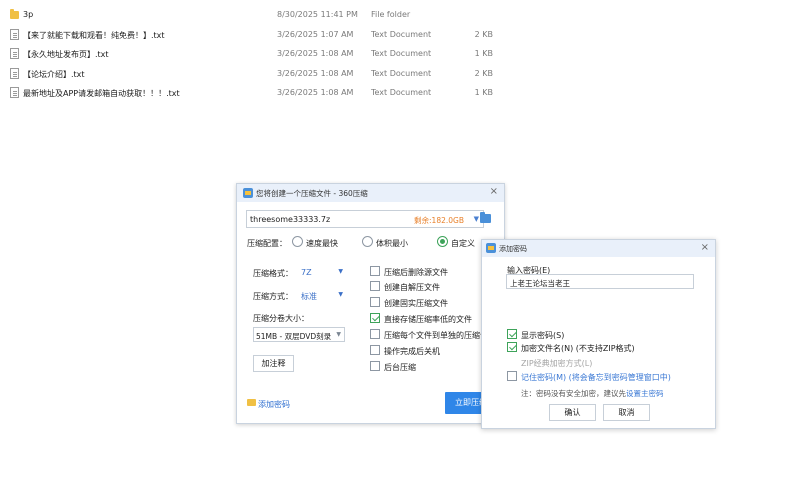 The width and height of the screenshot is (800, 485). Describe the element at coordinates (306, 272) in the screenshot. I see `format-value: 7Z` at that location.